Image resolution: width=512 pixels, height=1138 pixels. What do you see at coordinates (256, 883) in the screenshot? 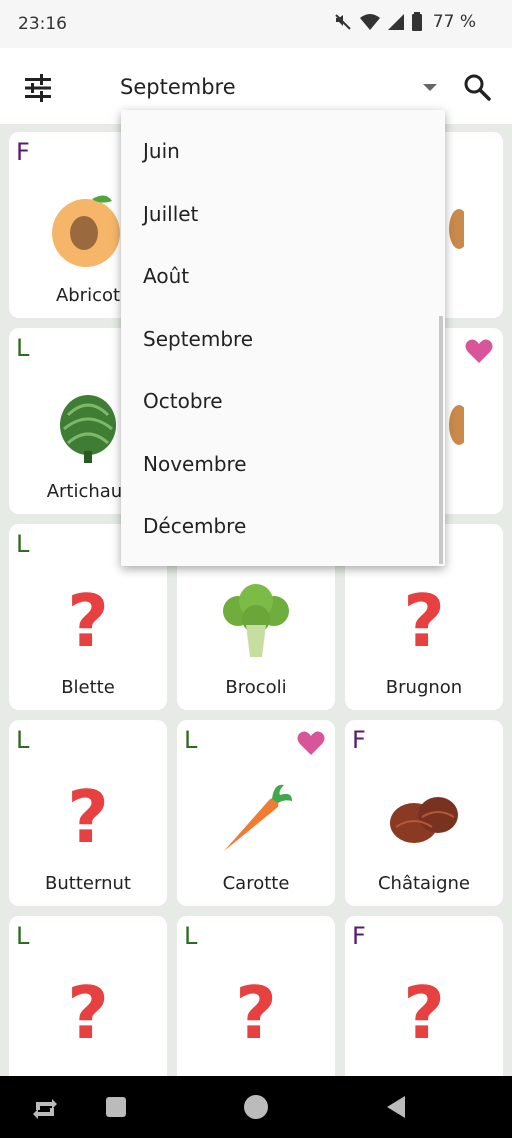
I see `produce-name: Carotte` at bounding box center [256, 883].